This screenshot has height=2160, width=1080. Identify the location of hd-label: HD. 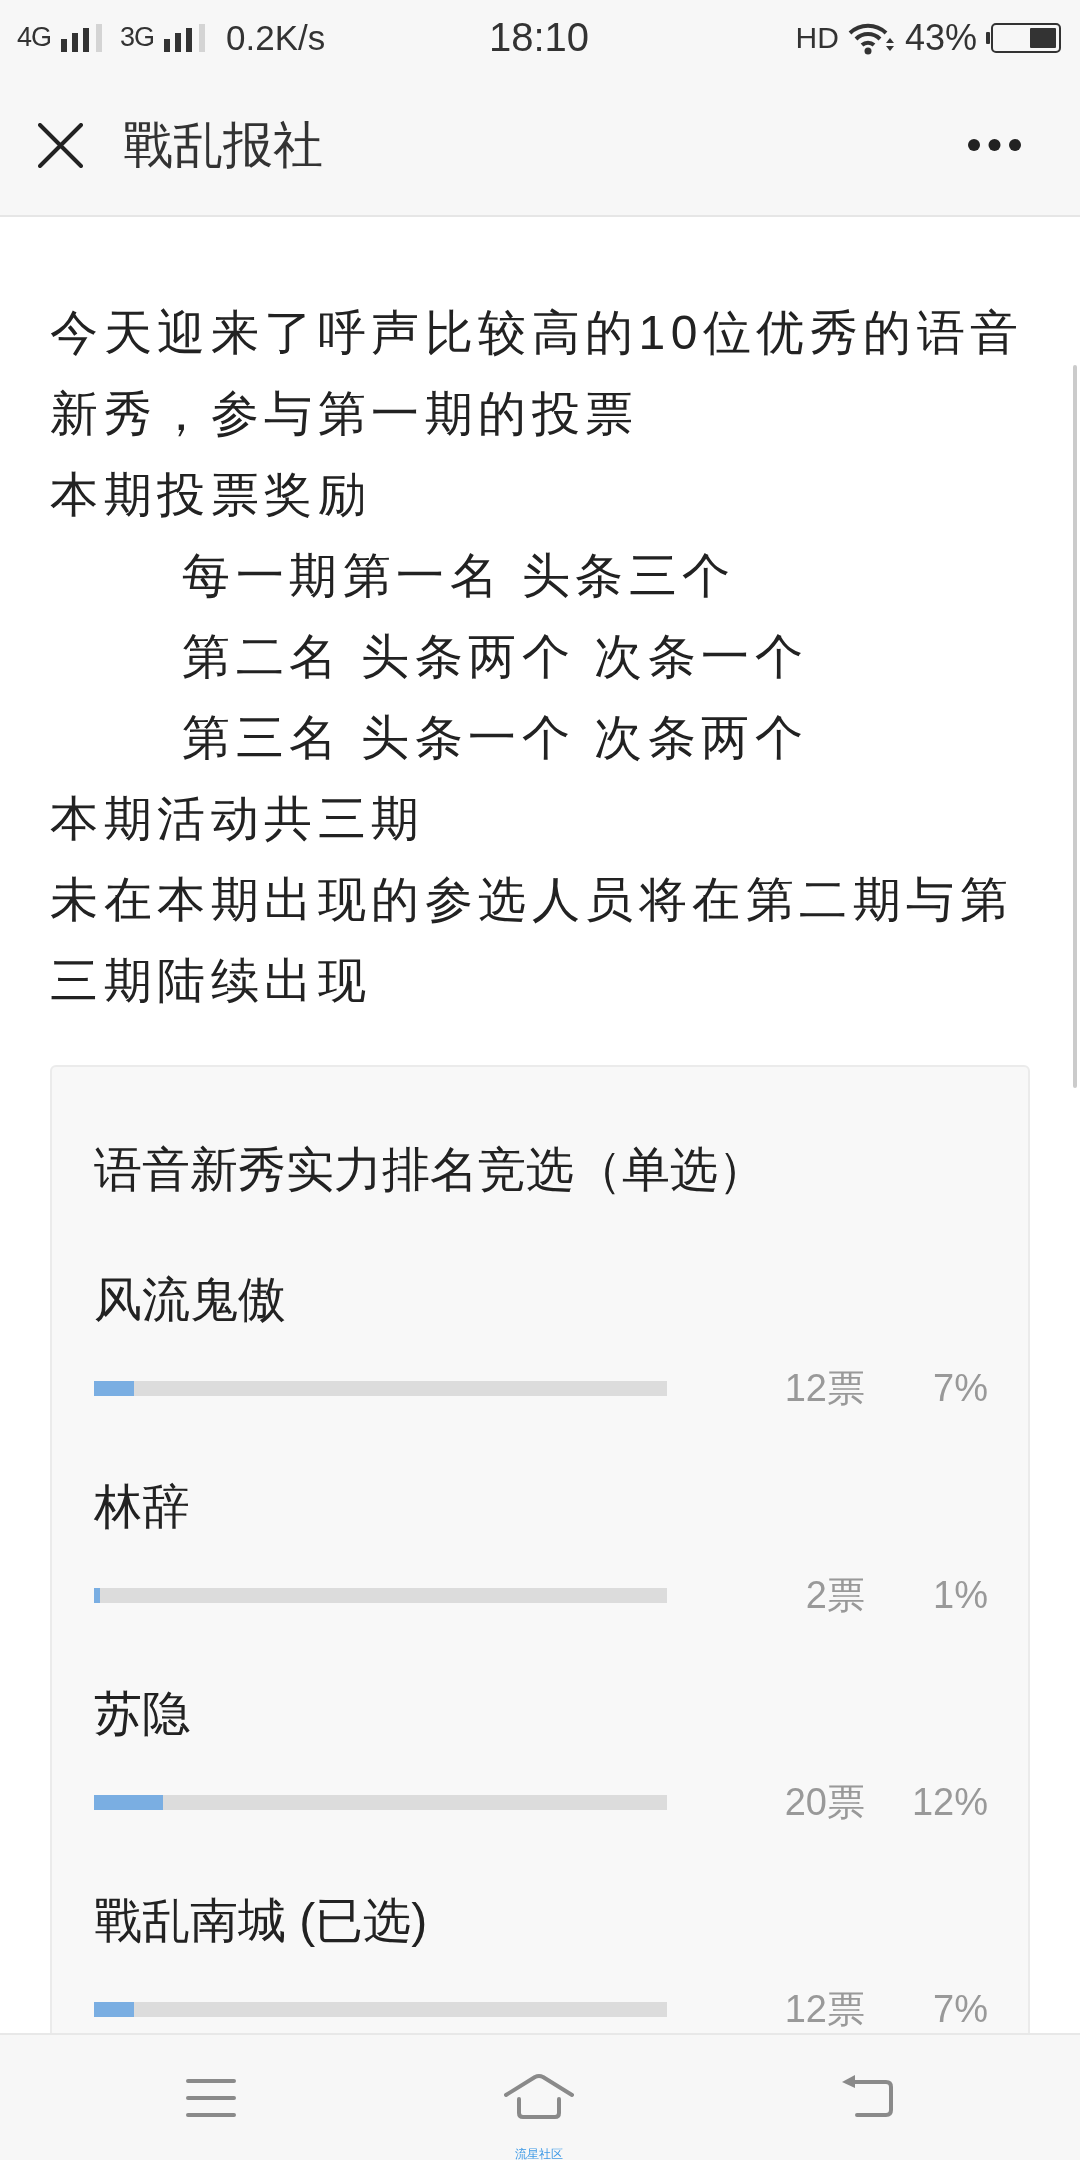
(817, 37).